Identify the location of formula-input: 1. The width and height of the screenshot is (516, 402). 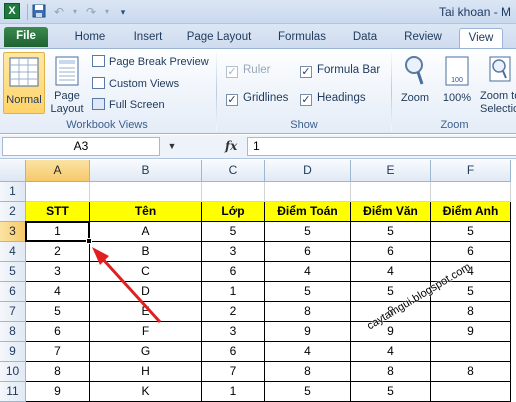
(381, 146).